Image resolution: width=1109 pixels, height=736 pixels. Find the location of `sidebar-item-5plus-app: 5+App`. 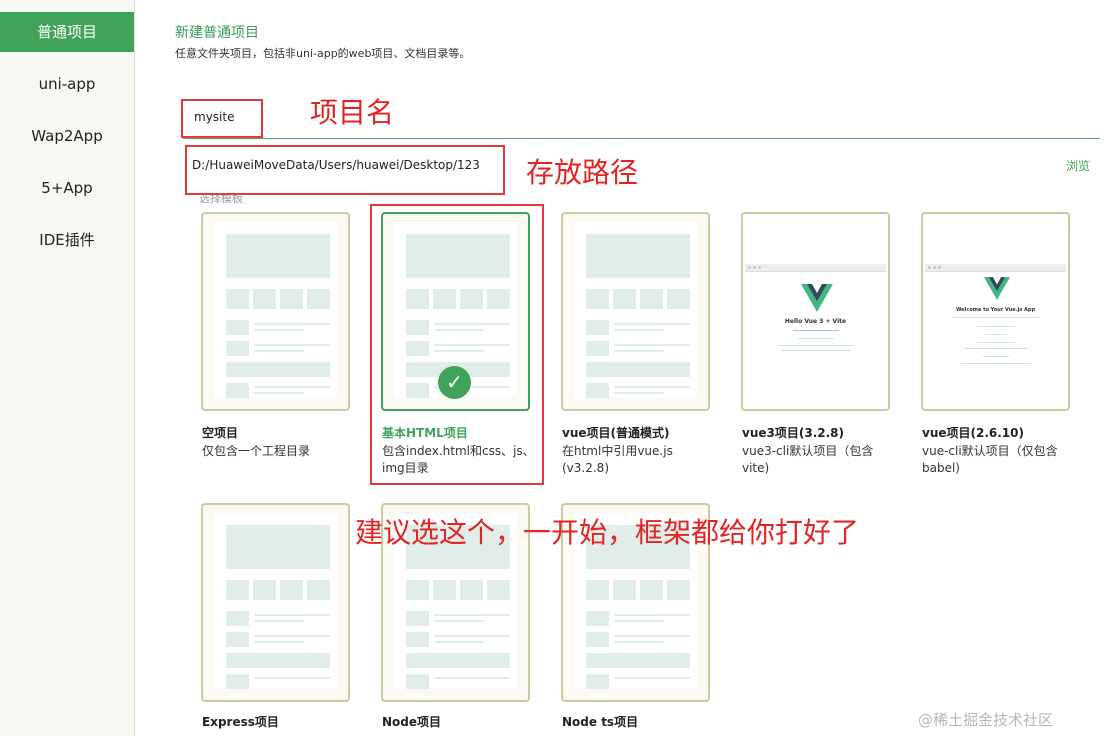

sidebar-item-5plus-app: 5+App is located at coordinates (67, 188).